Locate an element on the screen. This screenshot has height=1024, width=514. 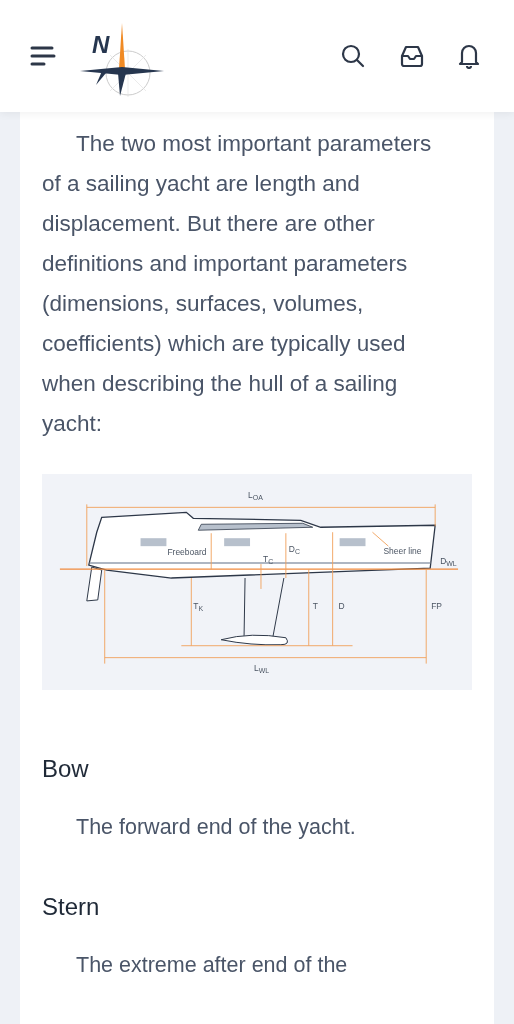
diagram-label: L$_{OA}$ is located at coordinates (255, 496).